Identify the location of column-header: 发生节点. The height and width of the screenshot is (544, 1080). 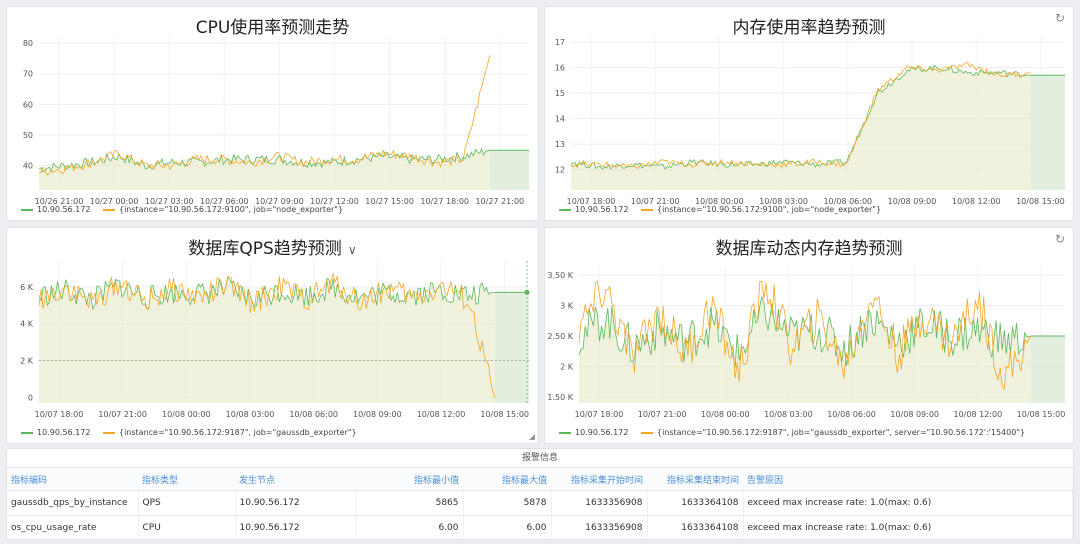
(295, 479).